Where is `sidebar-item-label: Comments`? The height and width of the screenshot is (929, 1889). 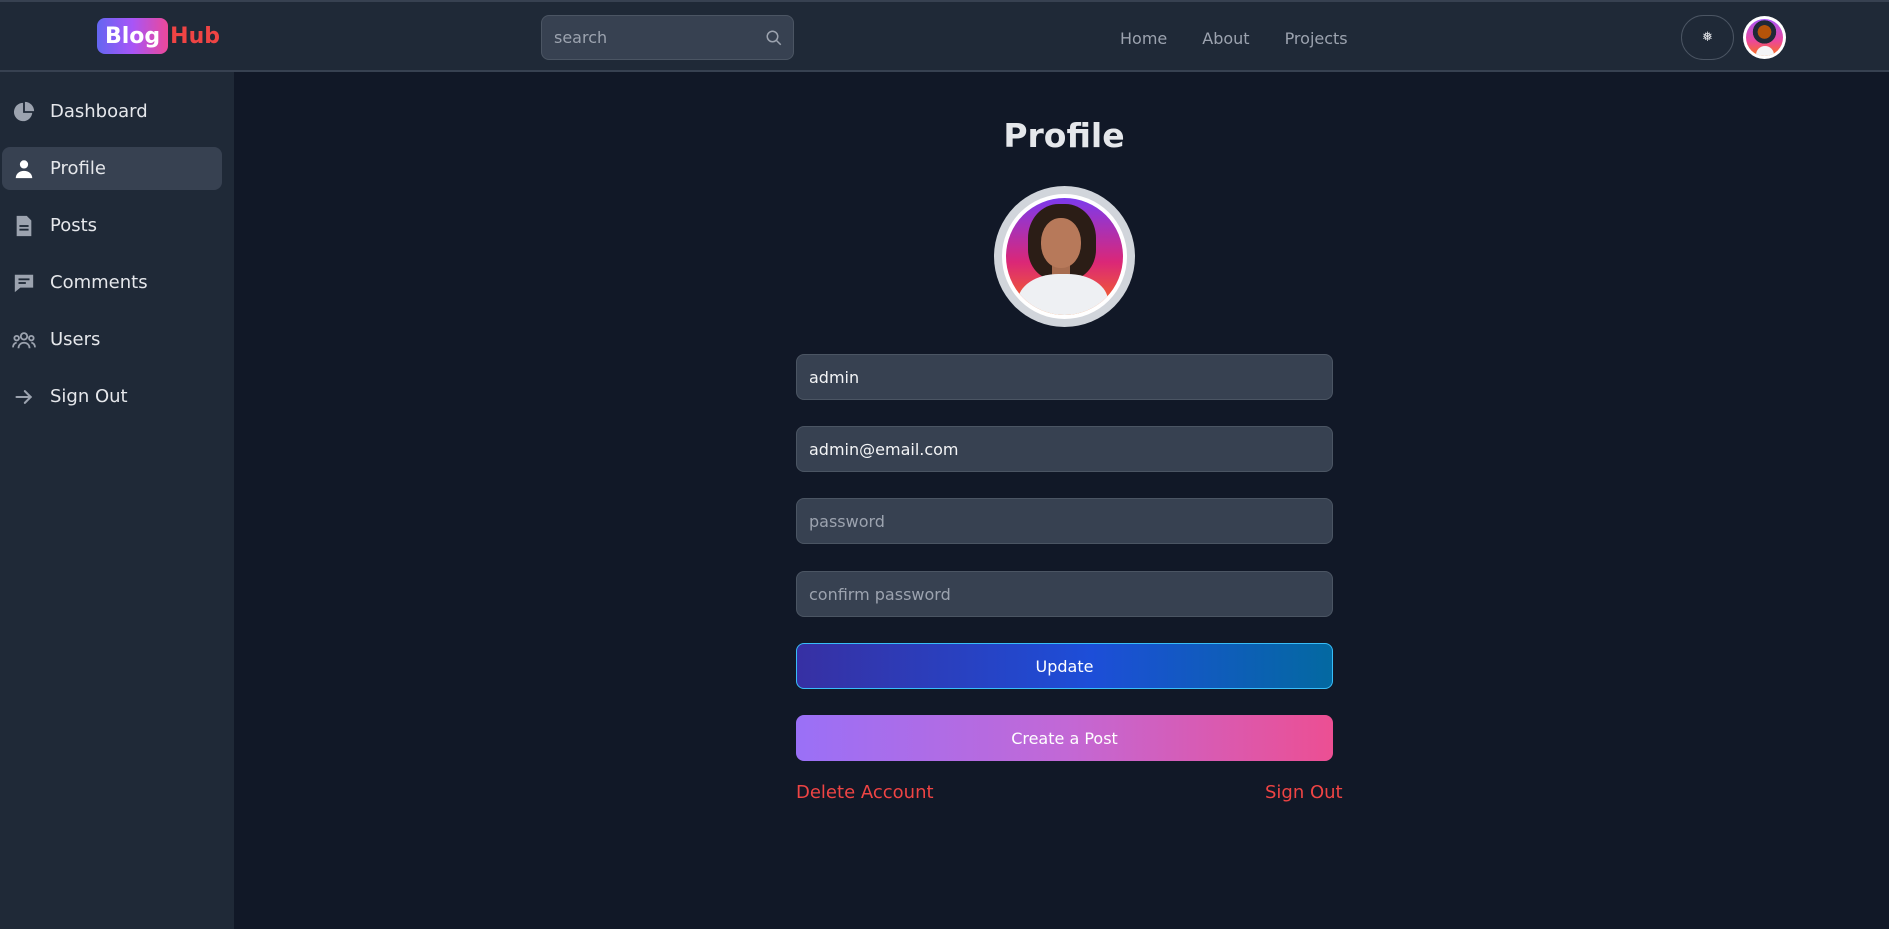
sidebar-item-label: Comments is located at coordinates (99, 282).